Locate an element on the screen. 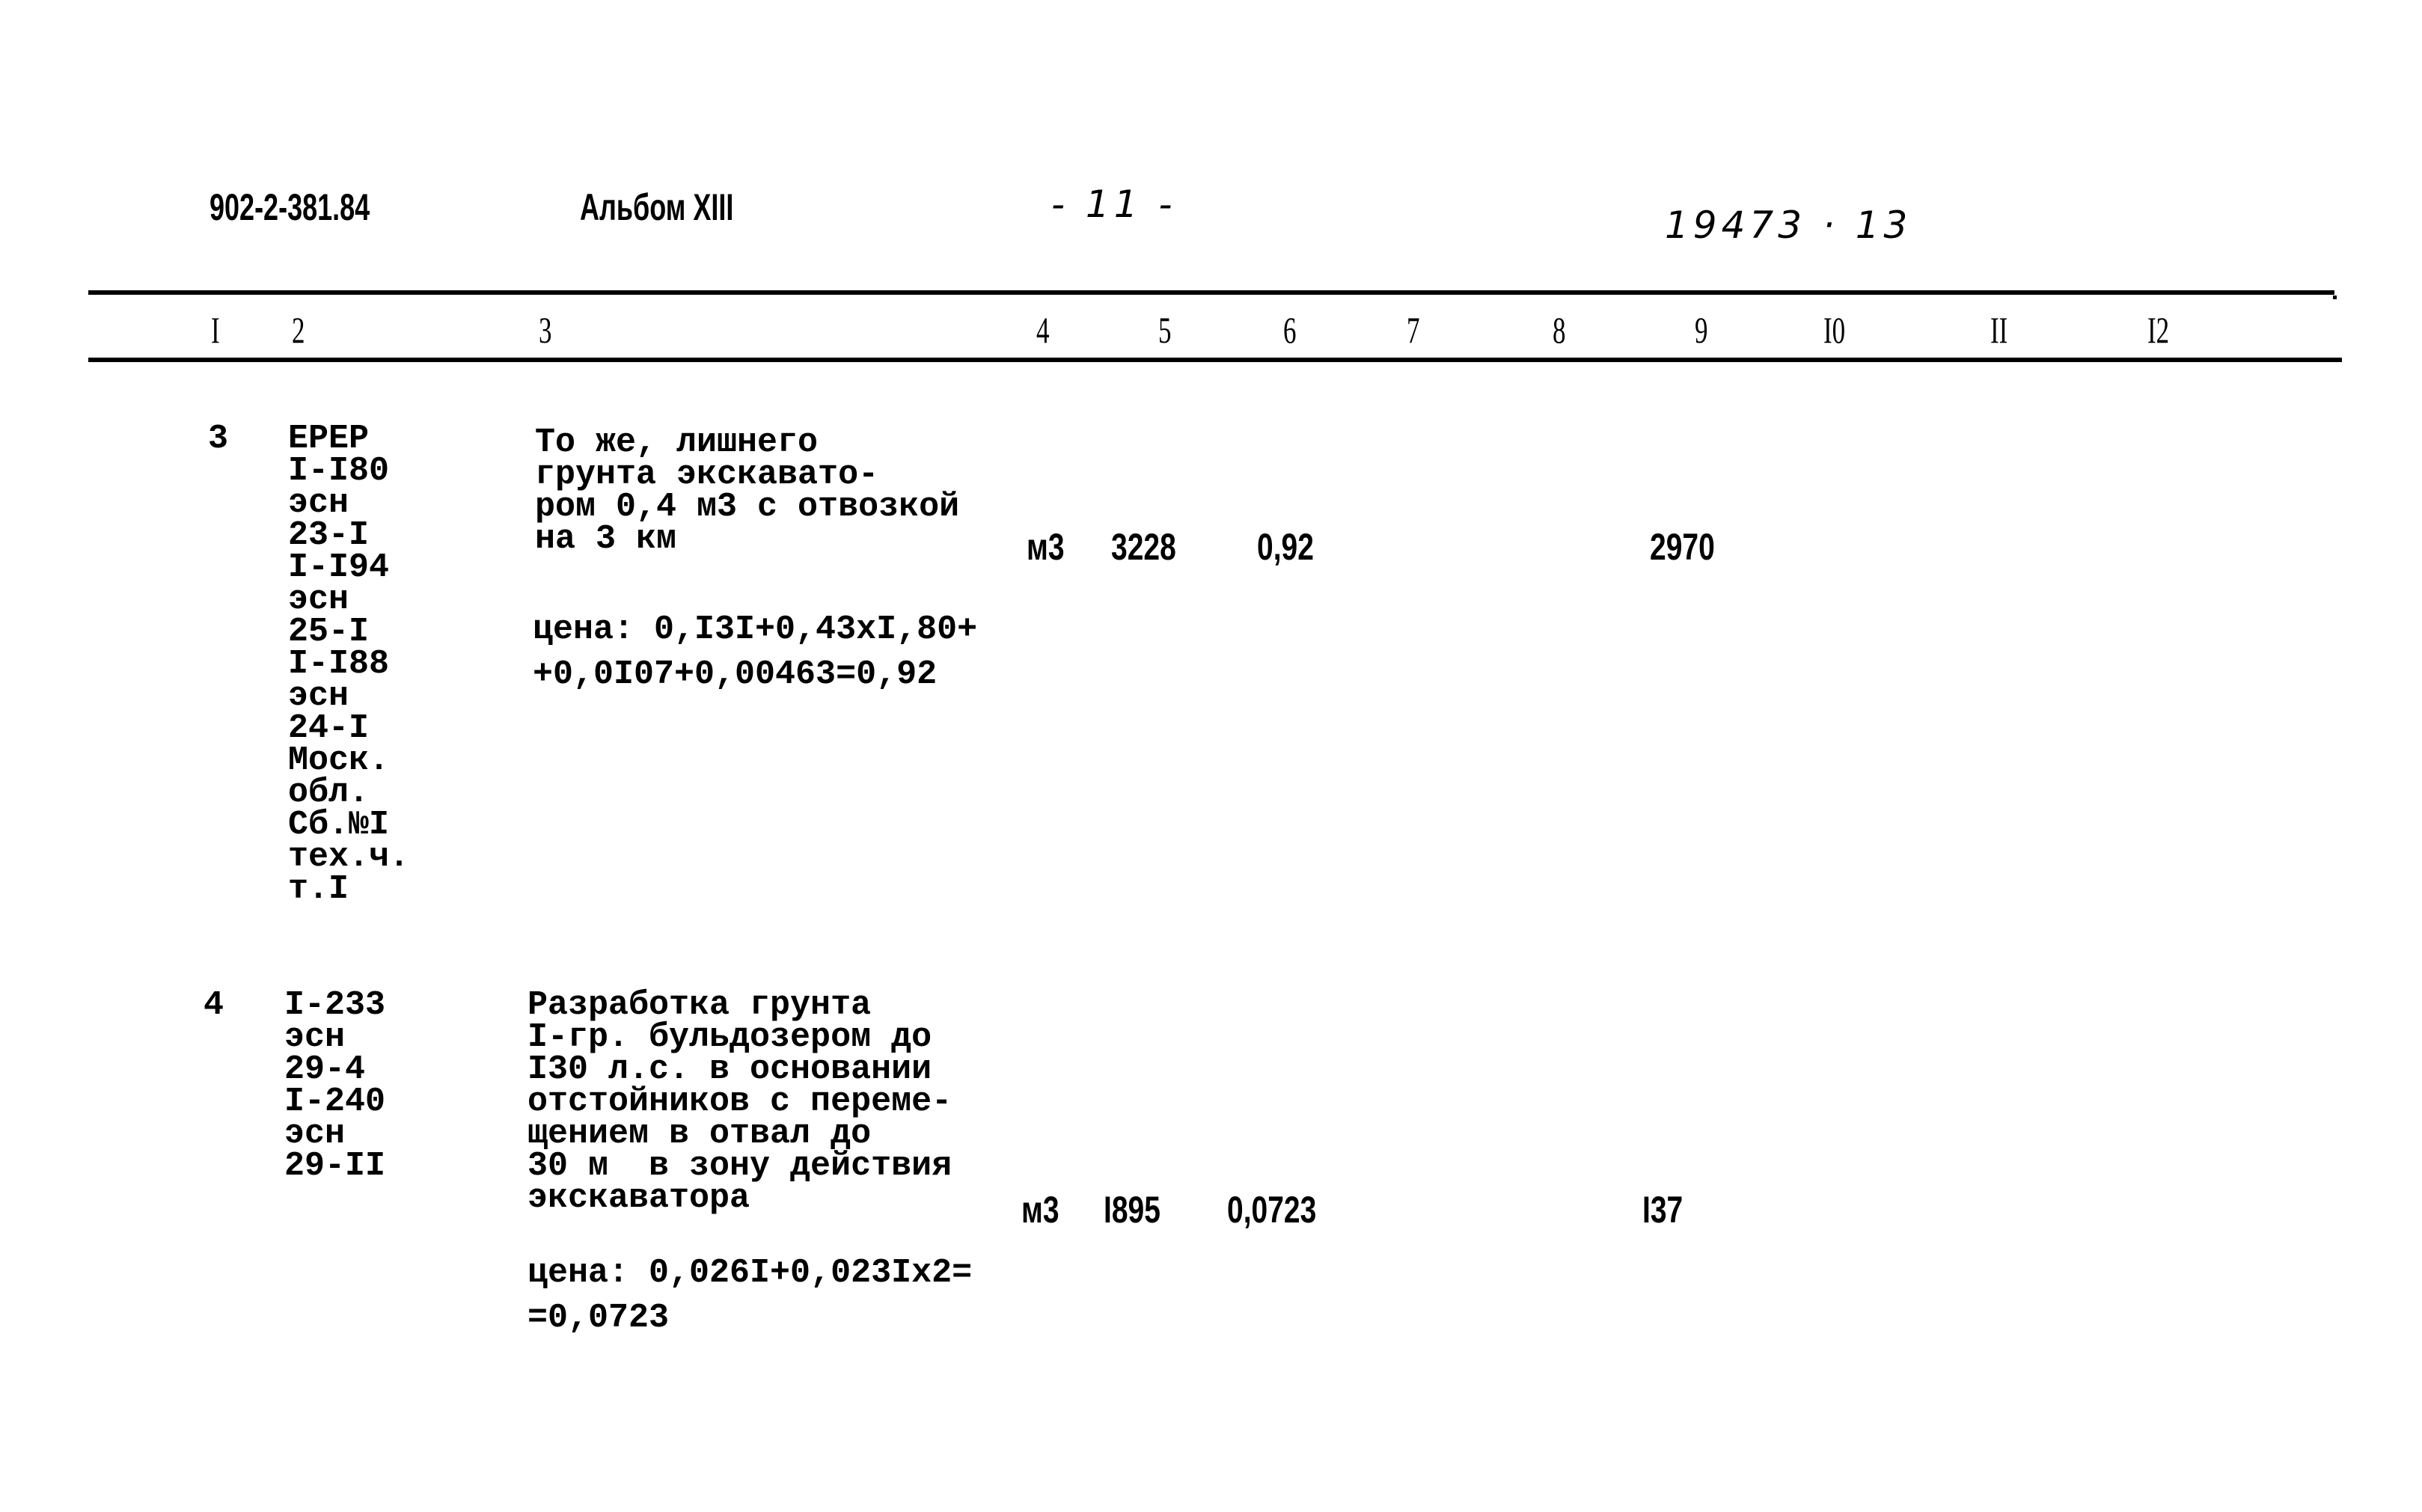 Image resolution: width=2422 pixels, height=1512 pixels. norm-code-line: обл. is located at coordinates (329, 793).